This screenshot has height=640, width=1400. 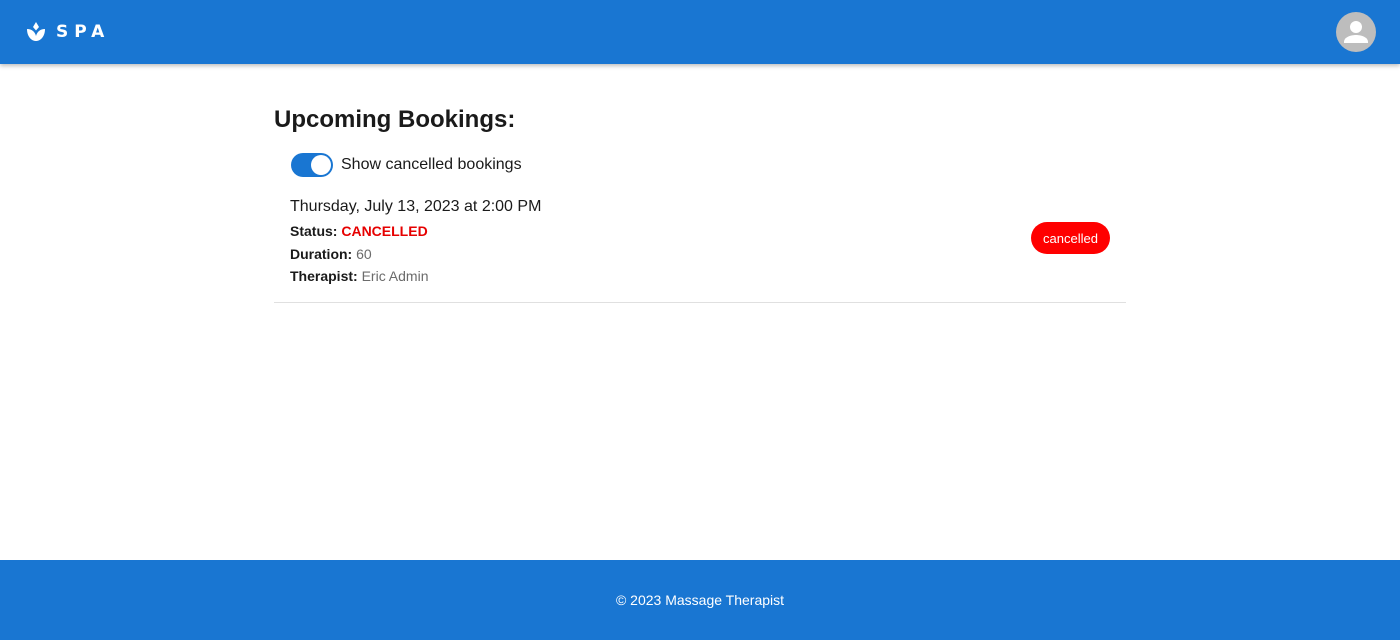 I want to click on logo-link: SPA, so click(x=67, y=32).